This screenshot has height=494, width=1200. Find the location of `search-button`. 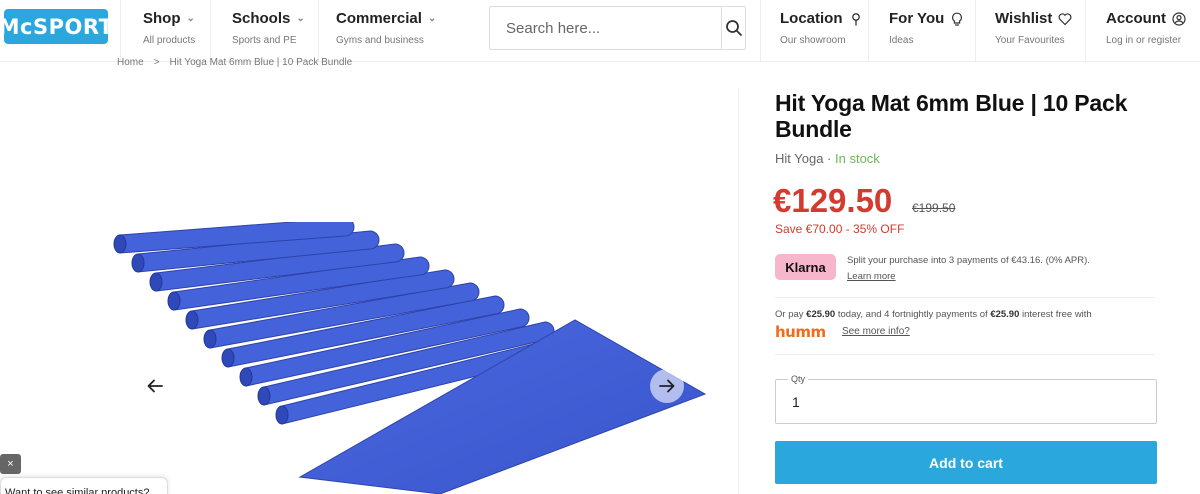

search-button is located at coordinates (733, 28).